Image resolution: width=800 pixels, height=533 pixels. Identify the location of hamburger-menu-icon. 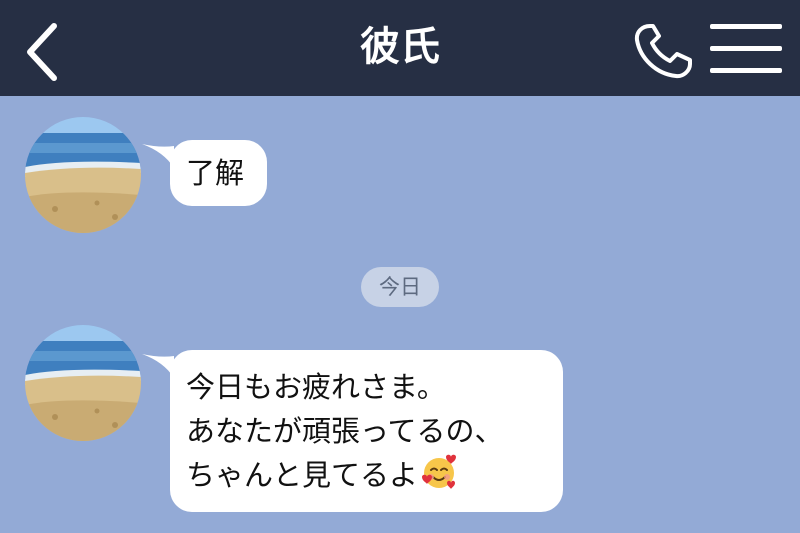
(746, 48).